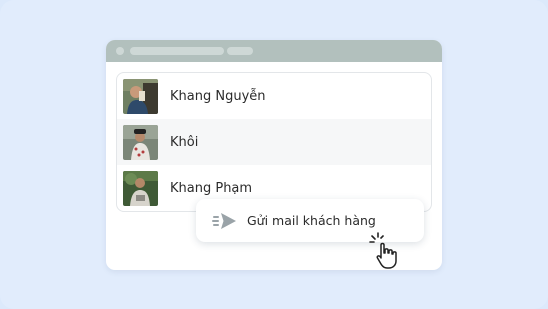 This screenshot has width=548, height=309. I want to click on pointer-cursor-icon, so click(383, 250).